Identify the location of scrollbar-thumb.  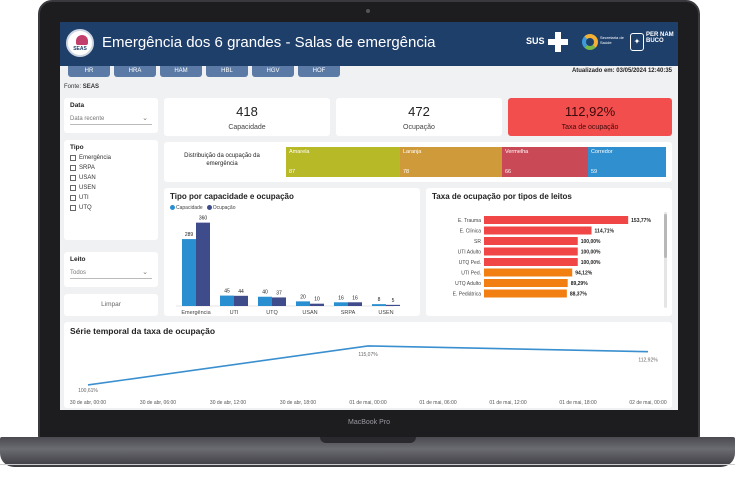
(665, 236).